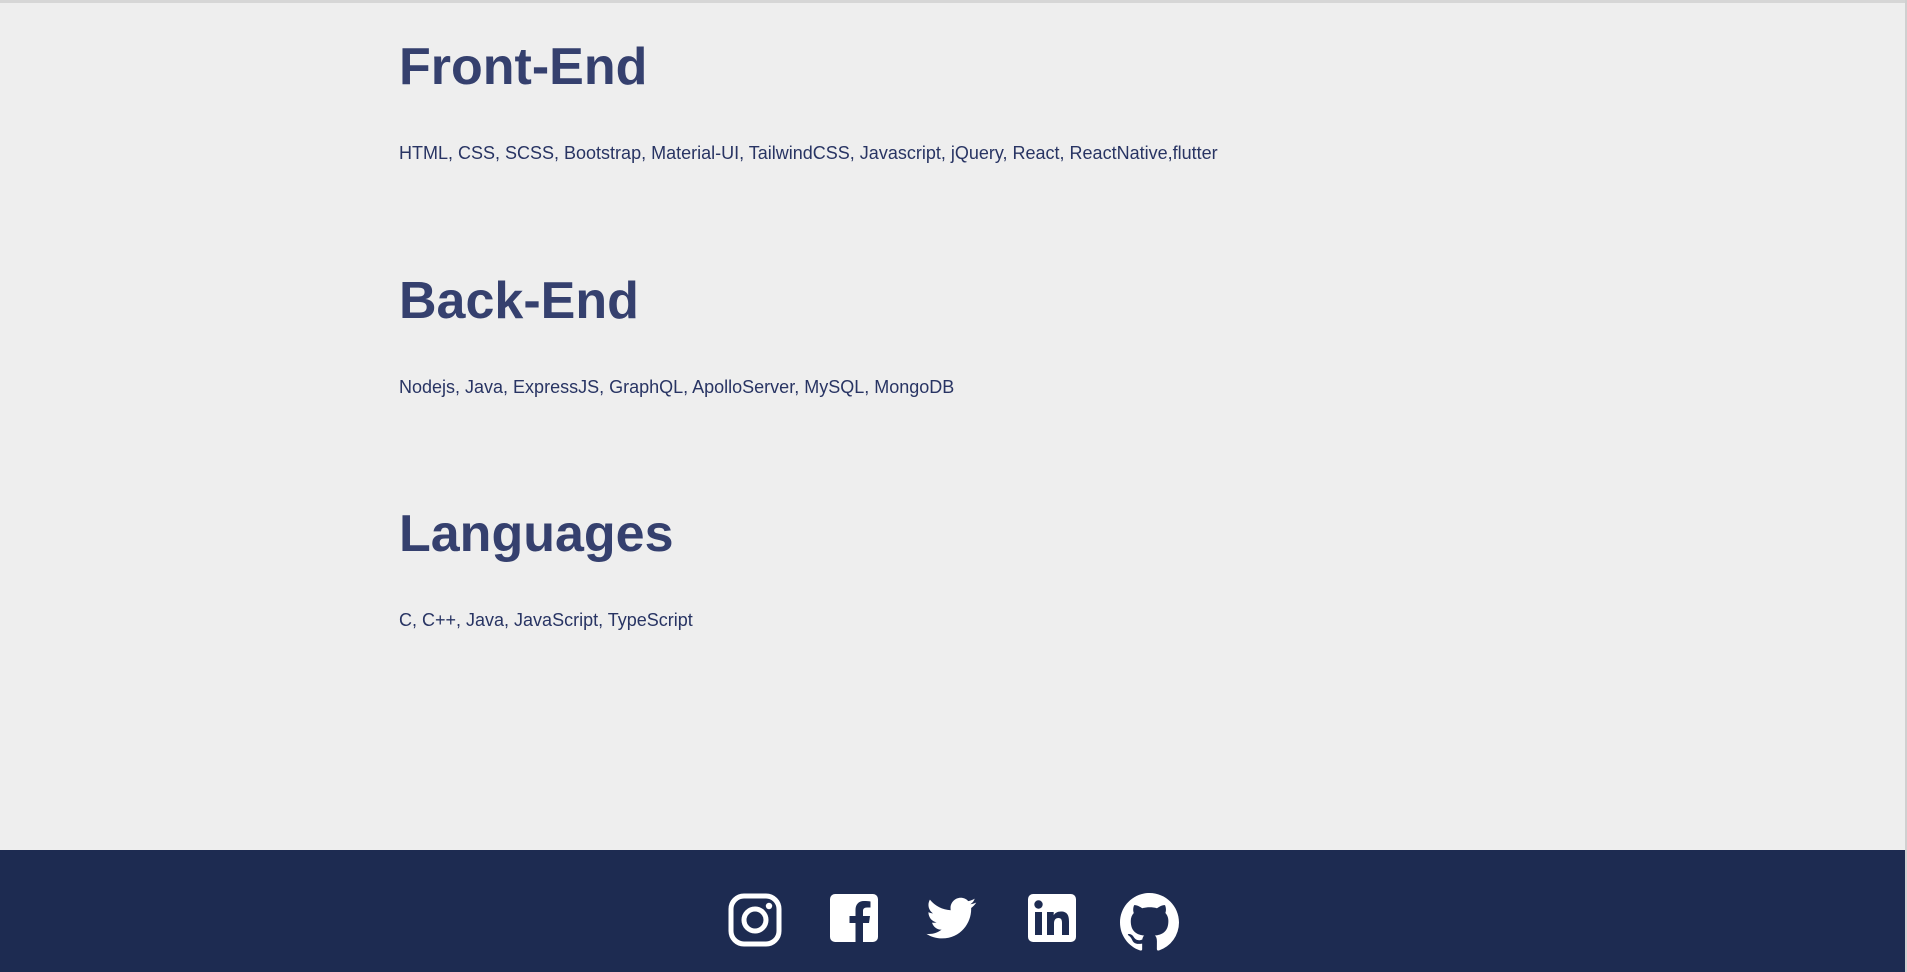 The height and width of the screenshot is (972, 1907). I want to click on top-divider, so click(953, 1).